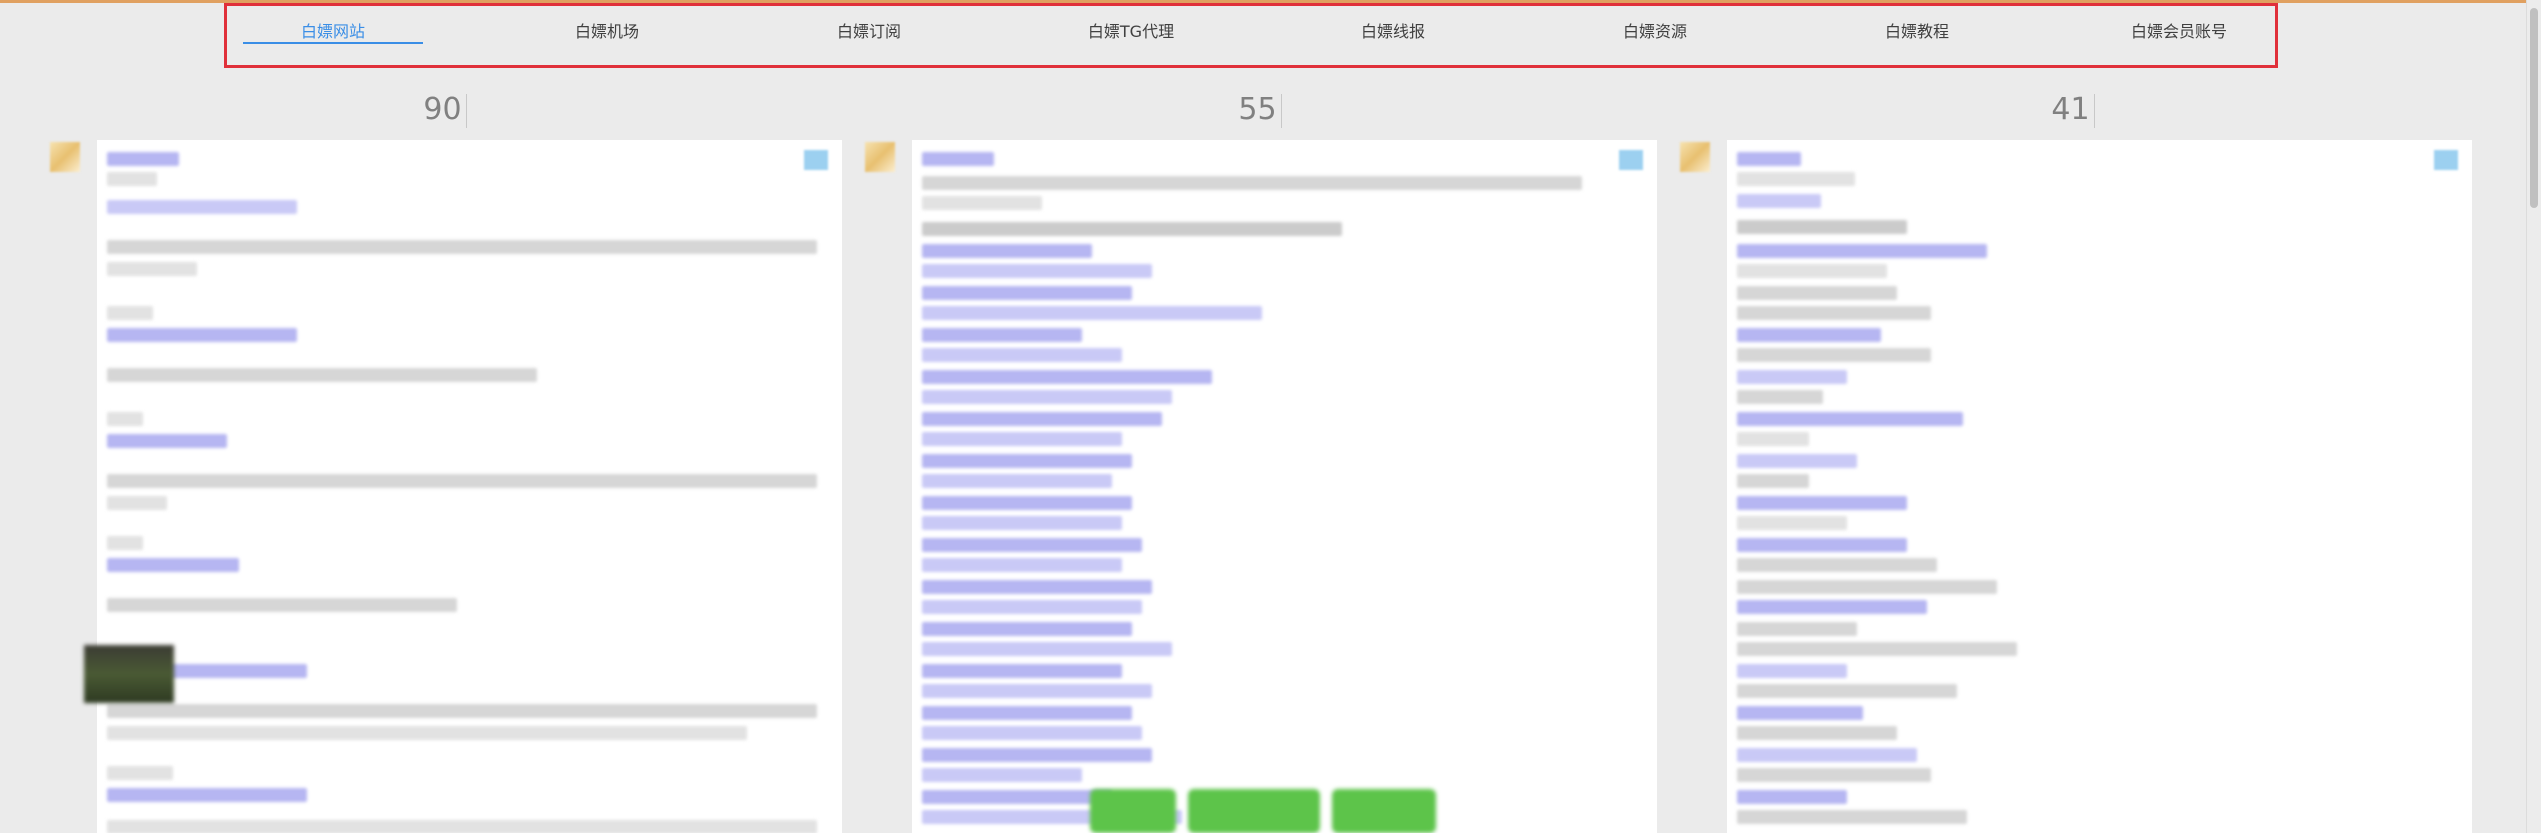  I want to click on tab-baipiao-tutorials: 白嫖教程, so click(1917, 32).